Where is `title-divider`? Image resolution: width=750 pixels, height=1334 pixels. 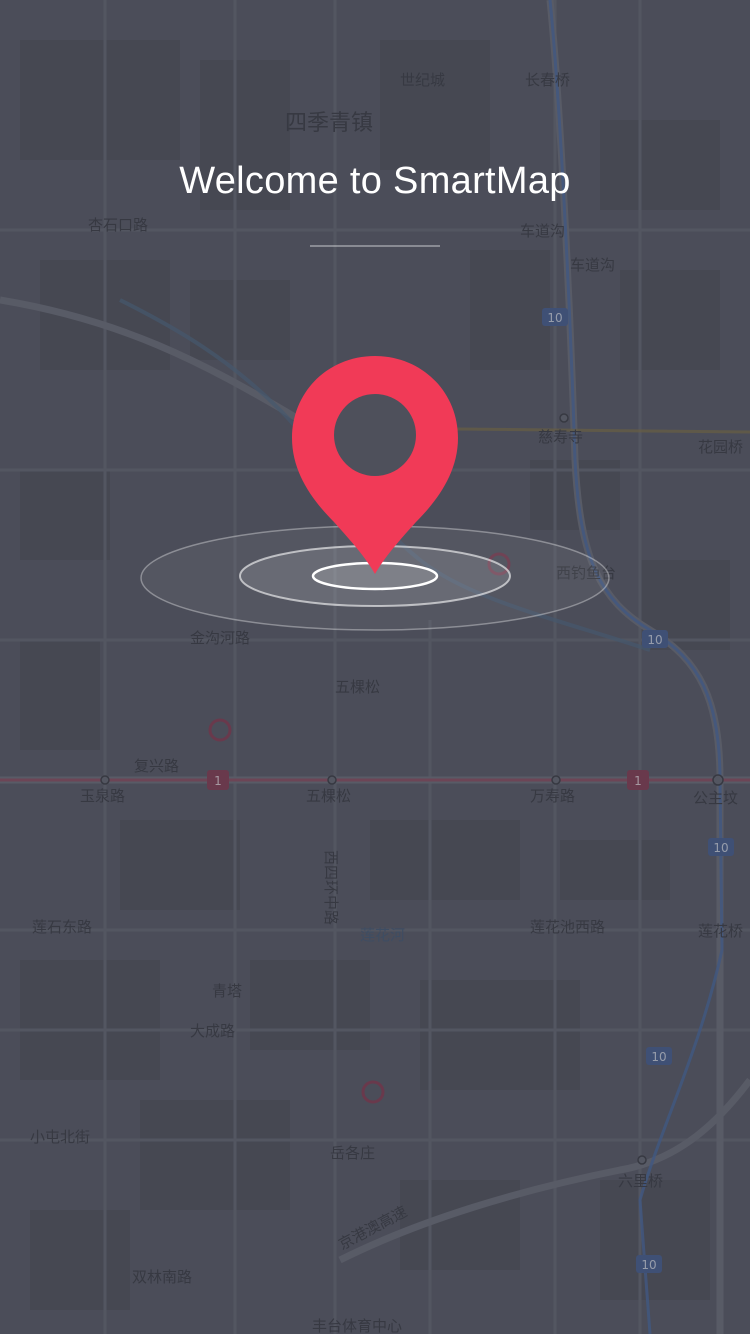
title-divider is located at coordinates (375, 246).